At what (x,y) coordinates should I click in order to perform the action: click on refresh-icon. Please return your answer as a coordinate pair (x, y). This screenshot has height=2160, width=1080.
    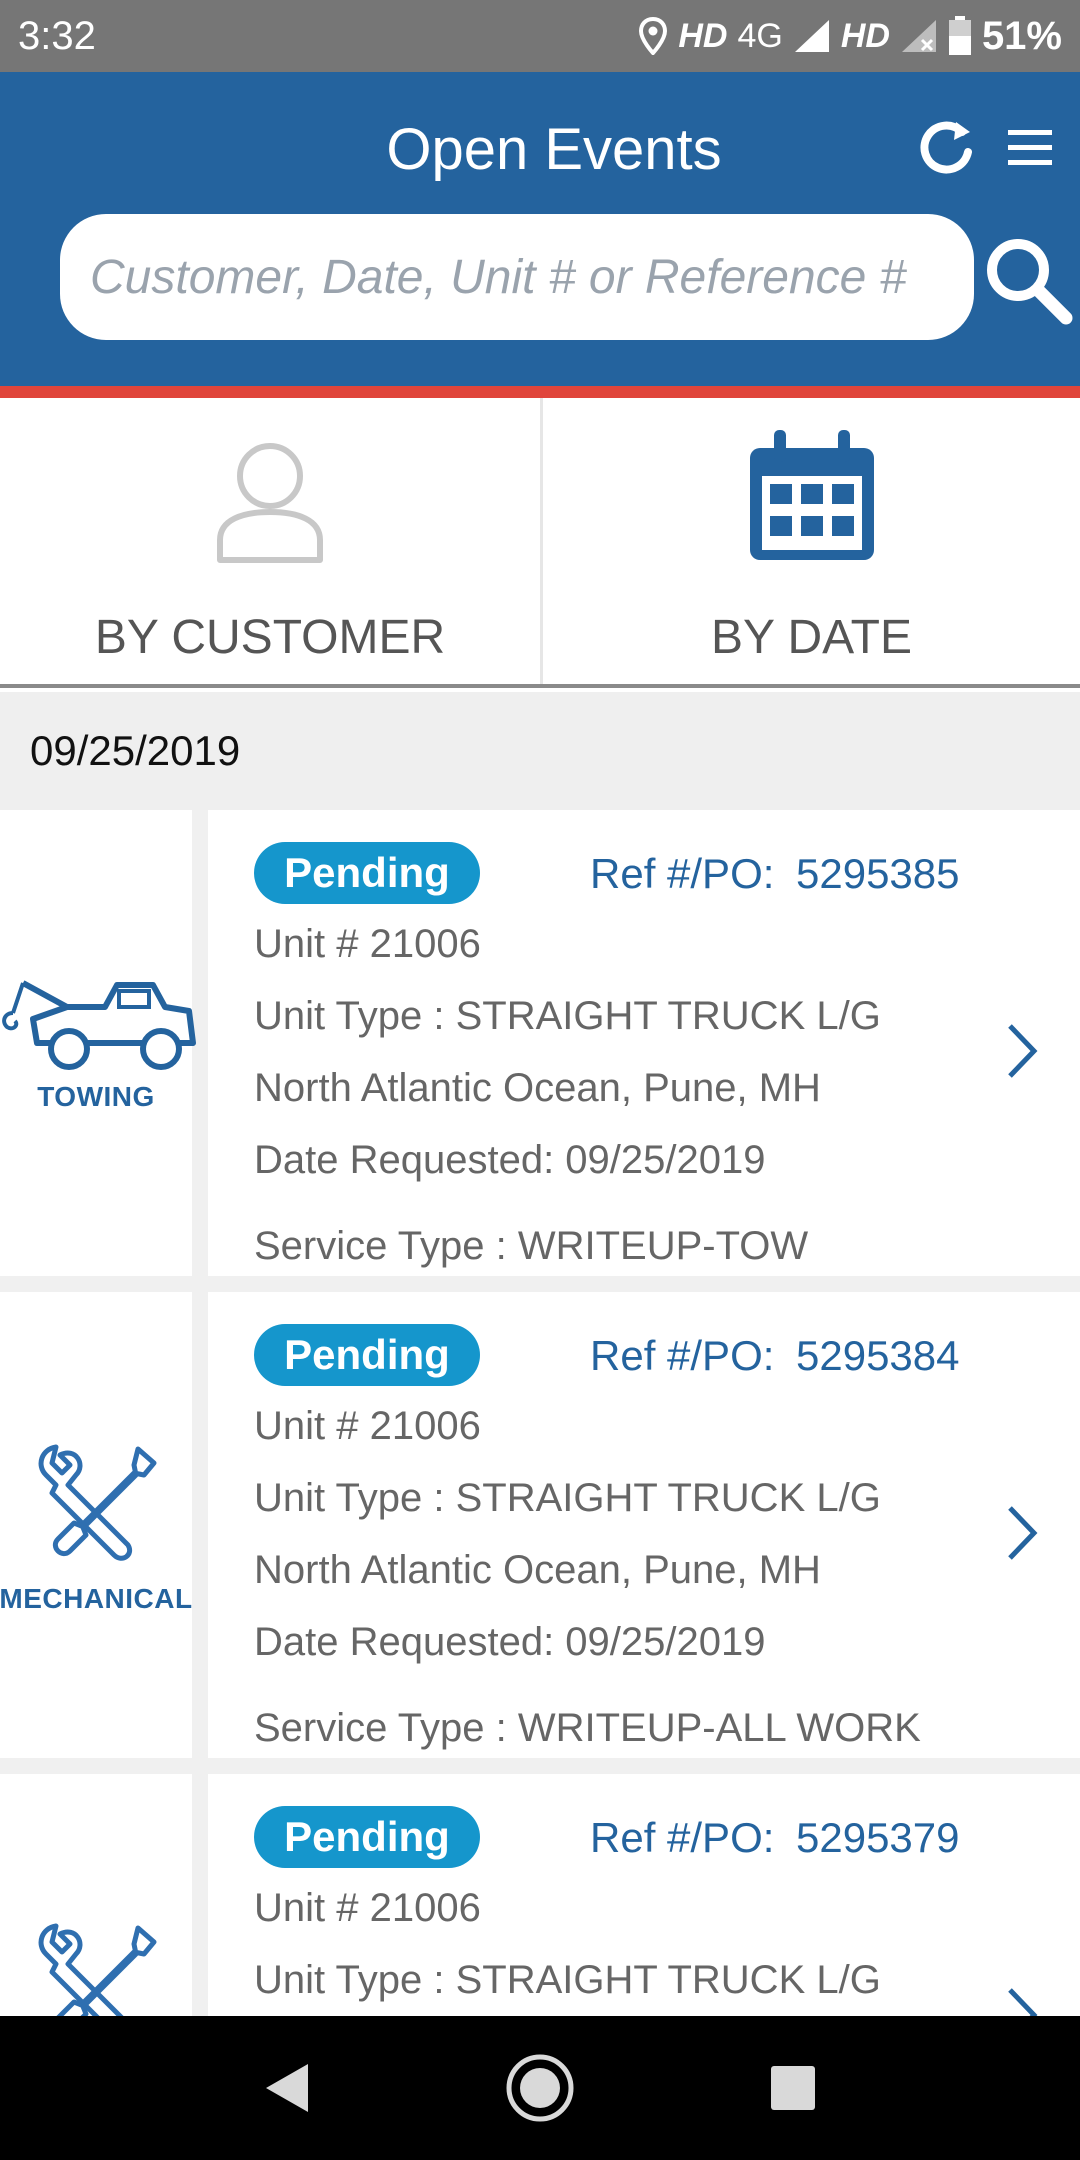
    Looking at the image, I should click on (946, 147).